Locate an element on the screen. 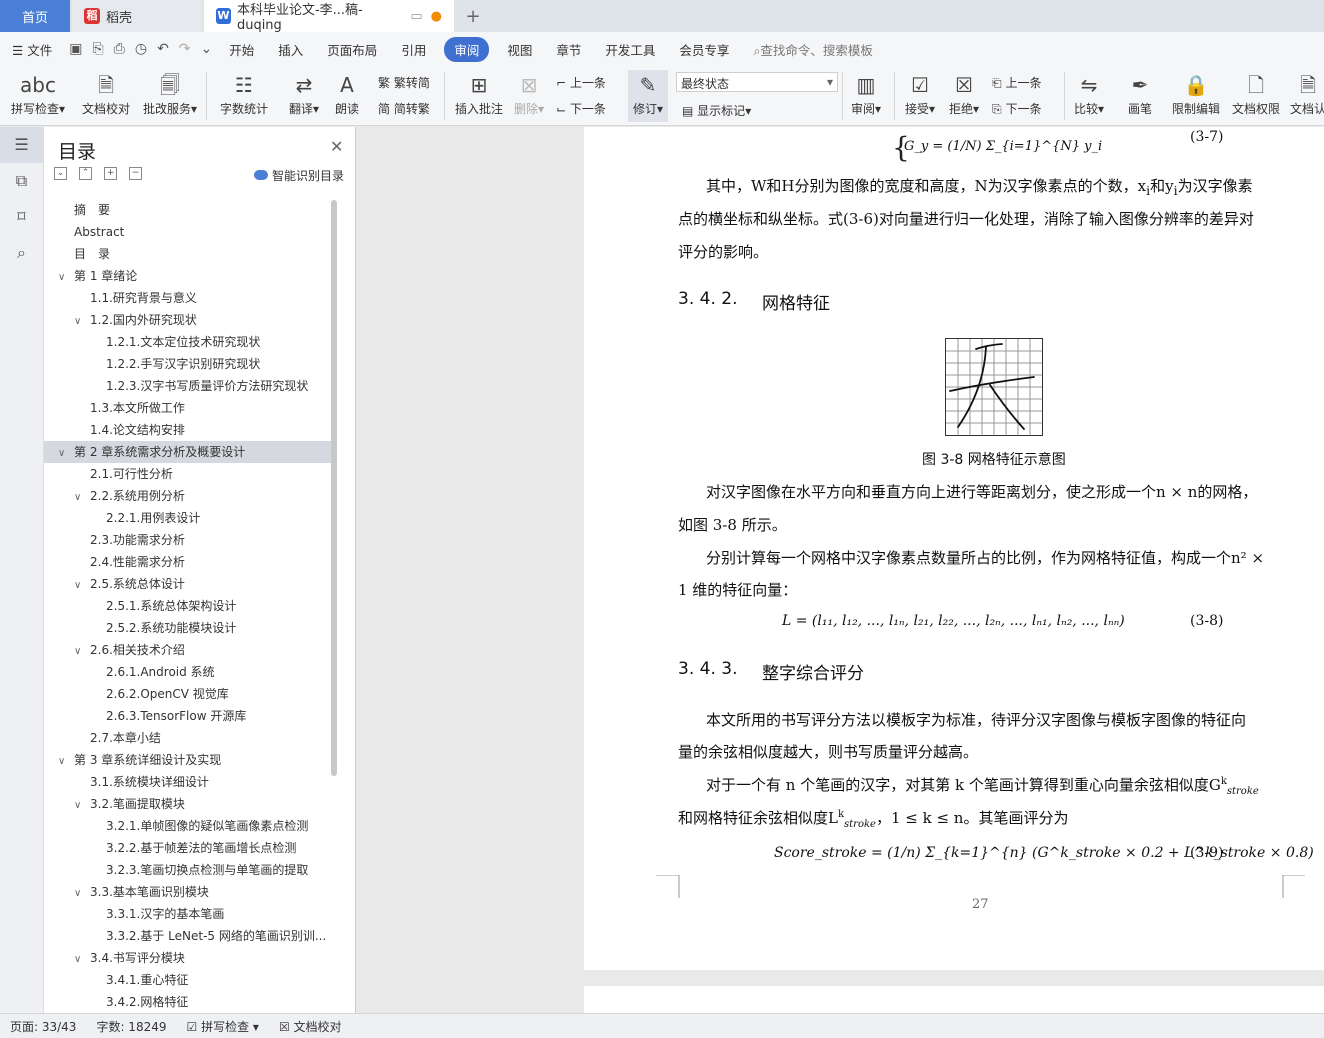  trad-to-simp-button: 繁 繁转简 is located at coordinates (404, 82).